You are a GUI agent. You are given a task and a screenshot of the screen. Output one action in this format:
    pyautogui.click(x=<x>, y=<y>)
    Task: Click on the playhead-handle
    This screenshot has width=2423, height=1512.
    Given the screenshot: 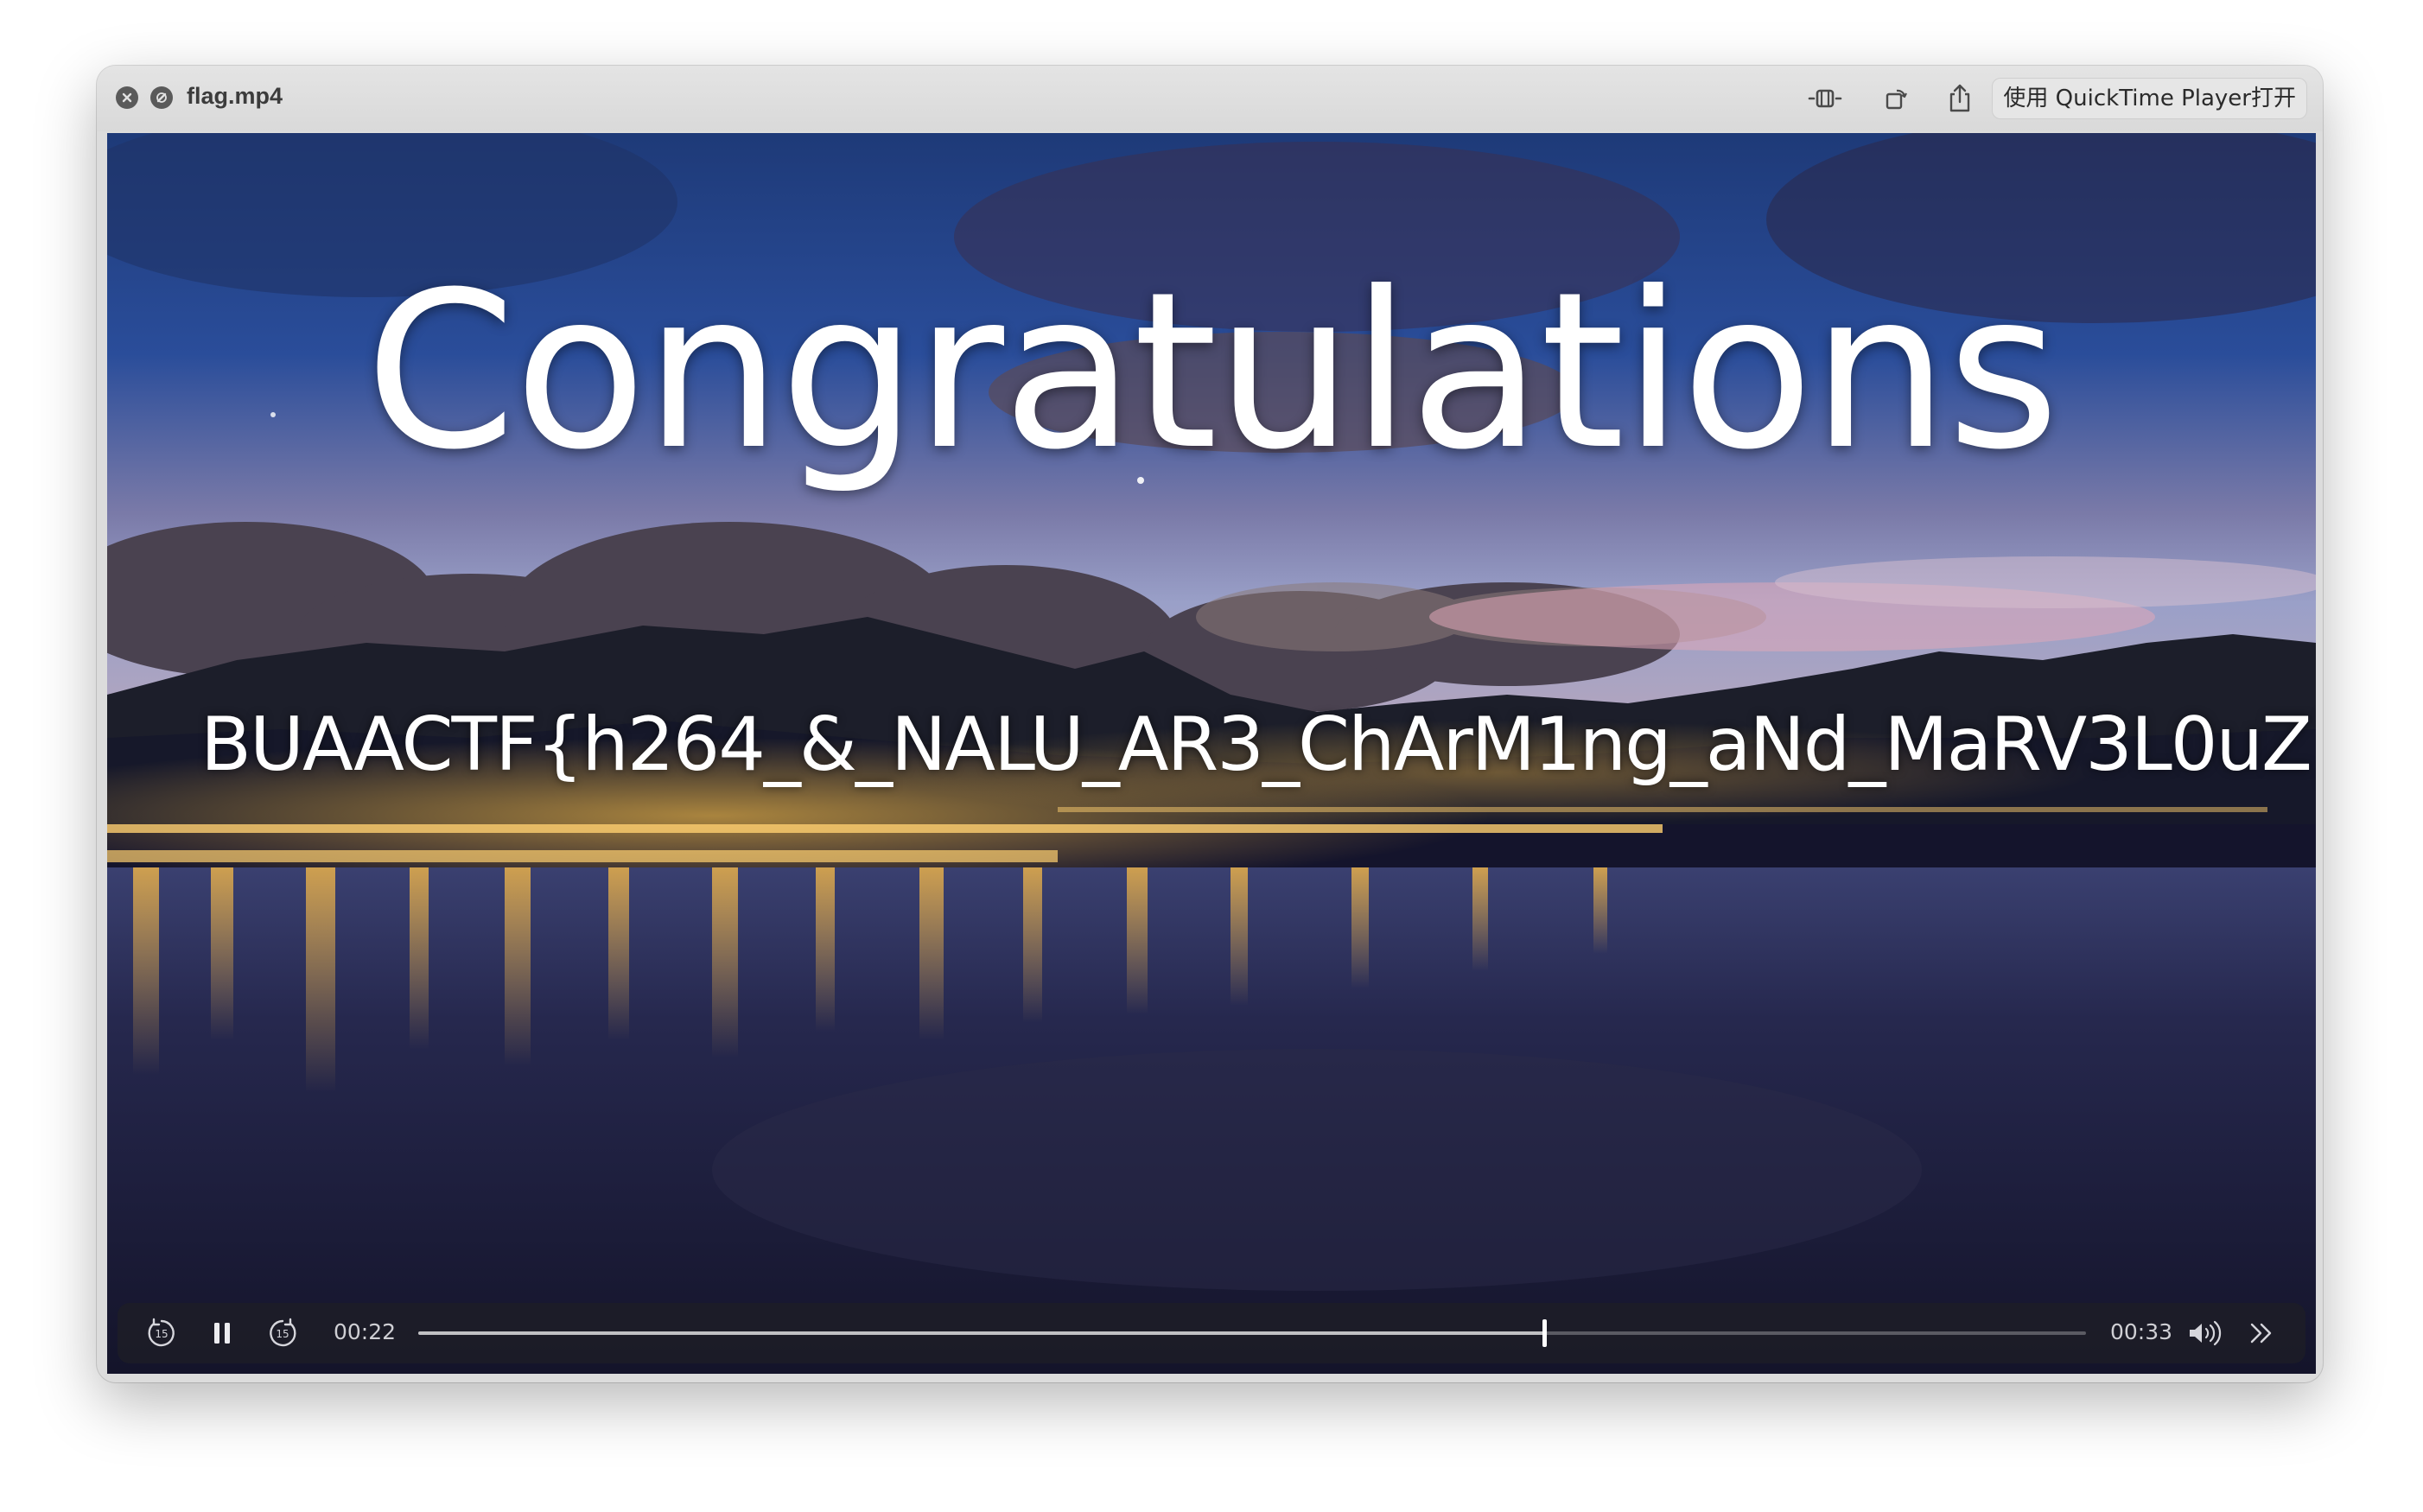 What is the action you would take?
    pyautogui.click(x=1544, y=1333)
    